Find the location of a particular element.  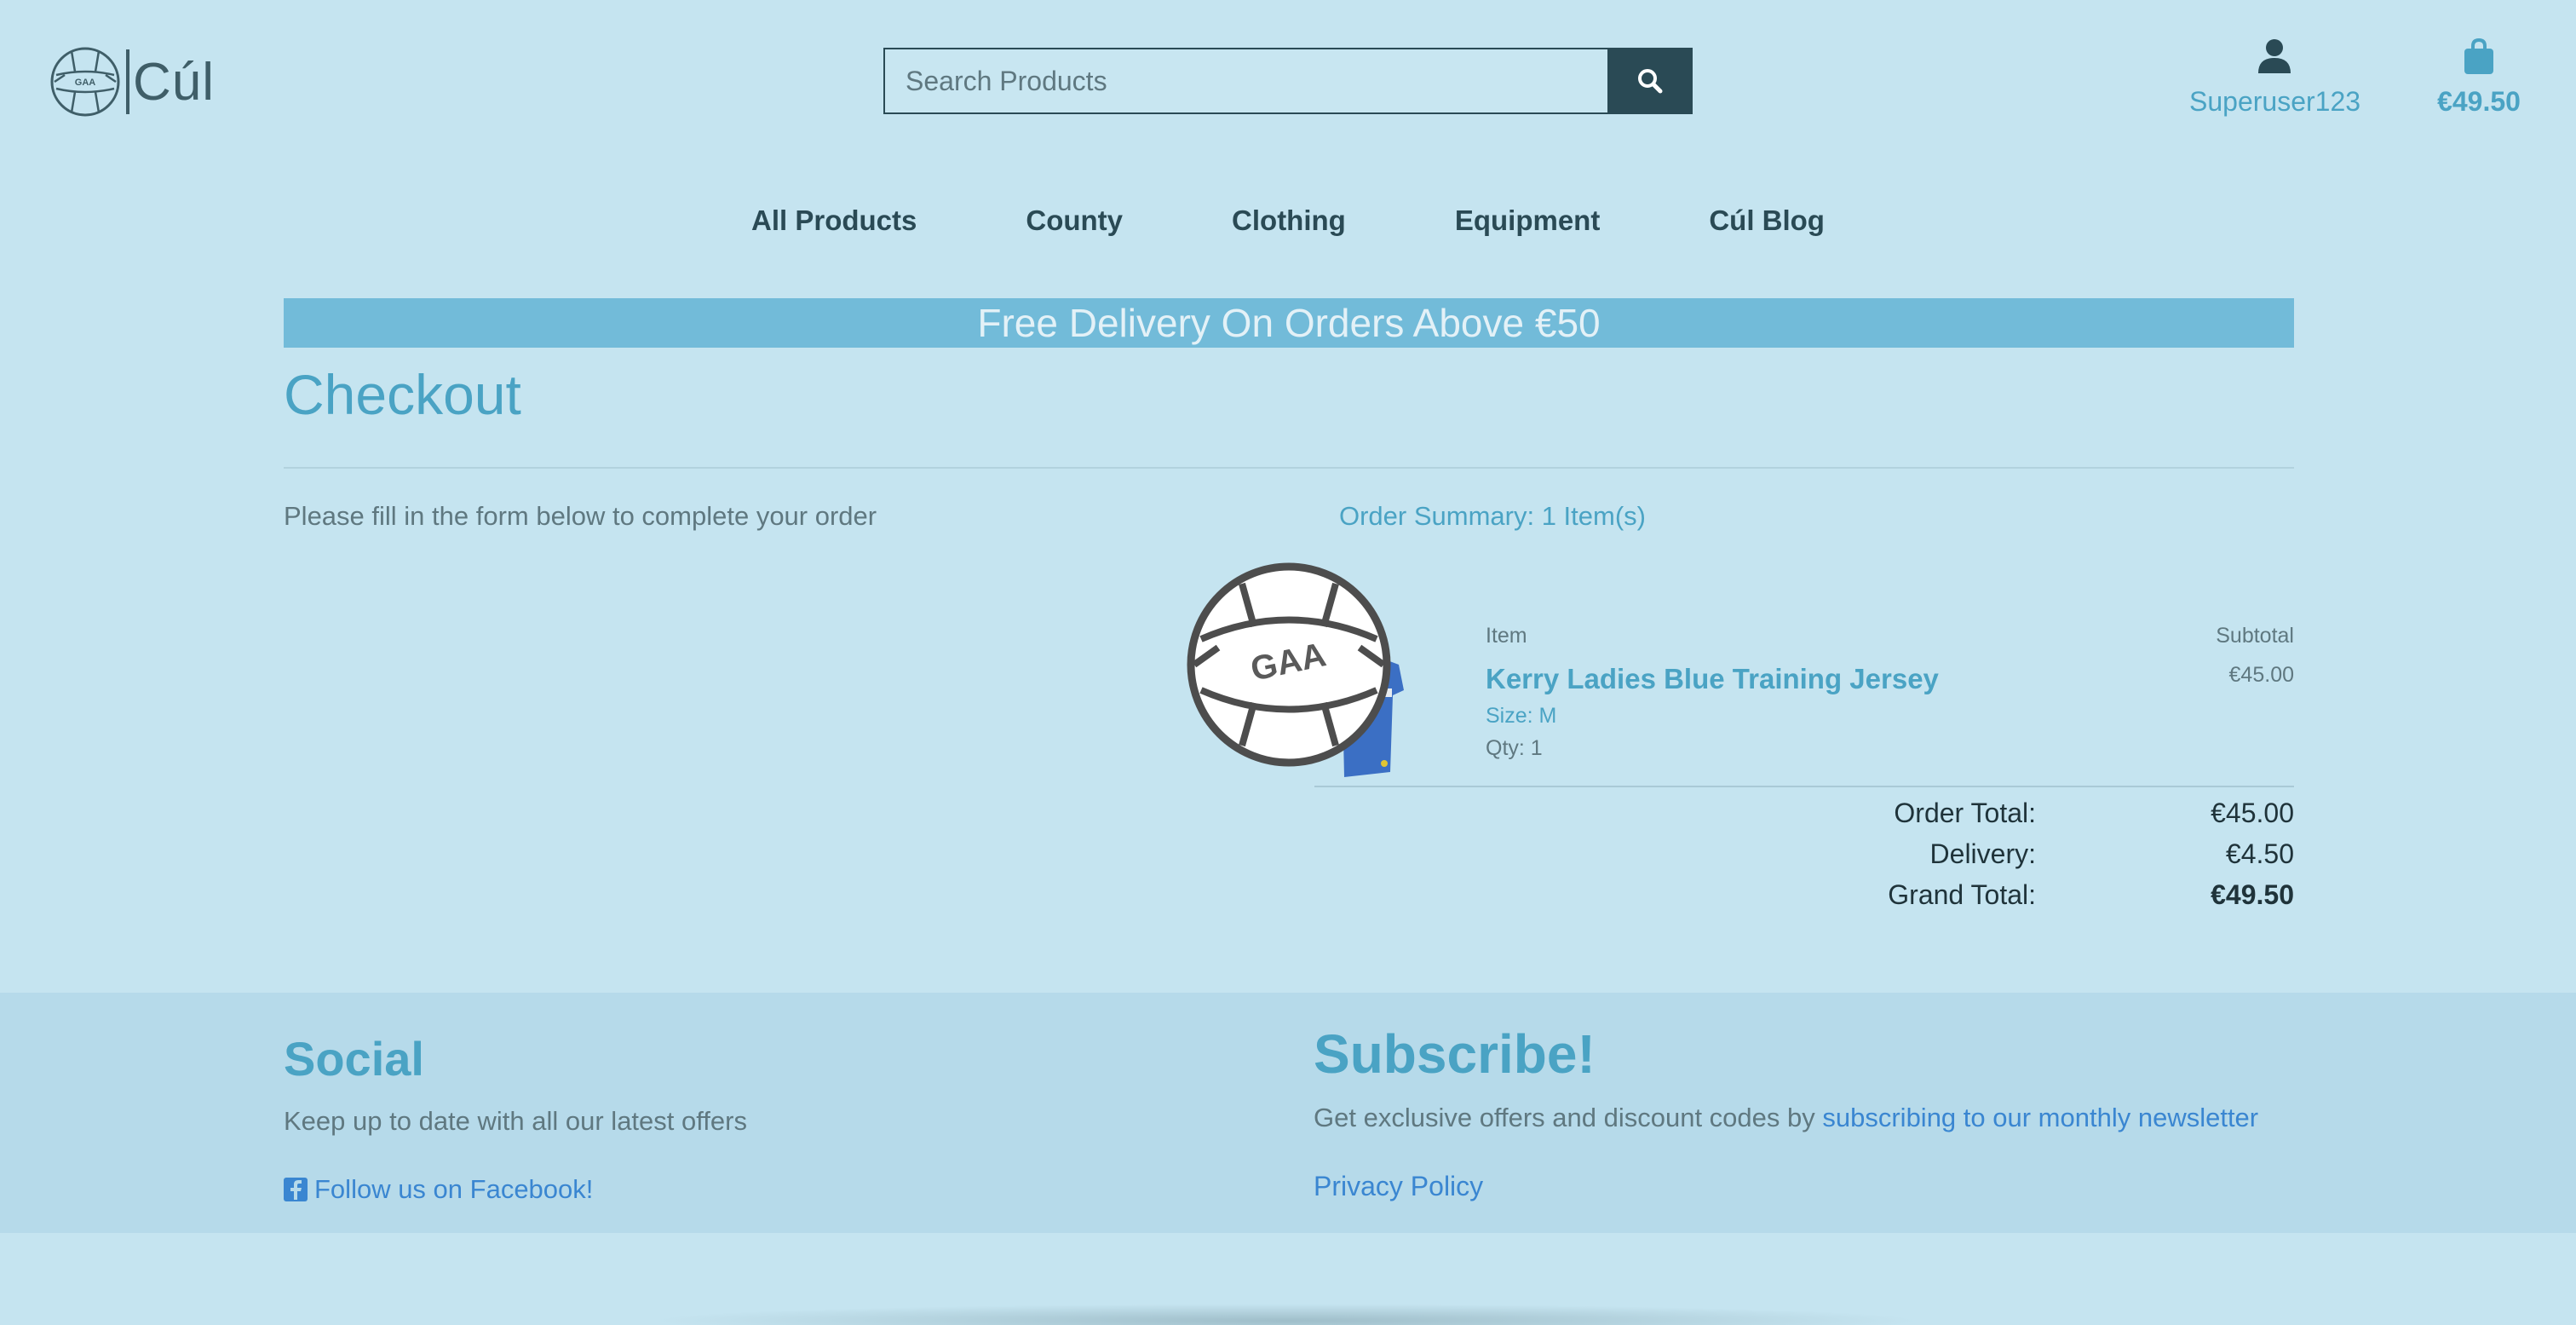

gaelic-football-logo-icon: GAA is located at coordinates (85, 82).